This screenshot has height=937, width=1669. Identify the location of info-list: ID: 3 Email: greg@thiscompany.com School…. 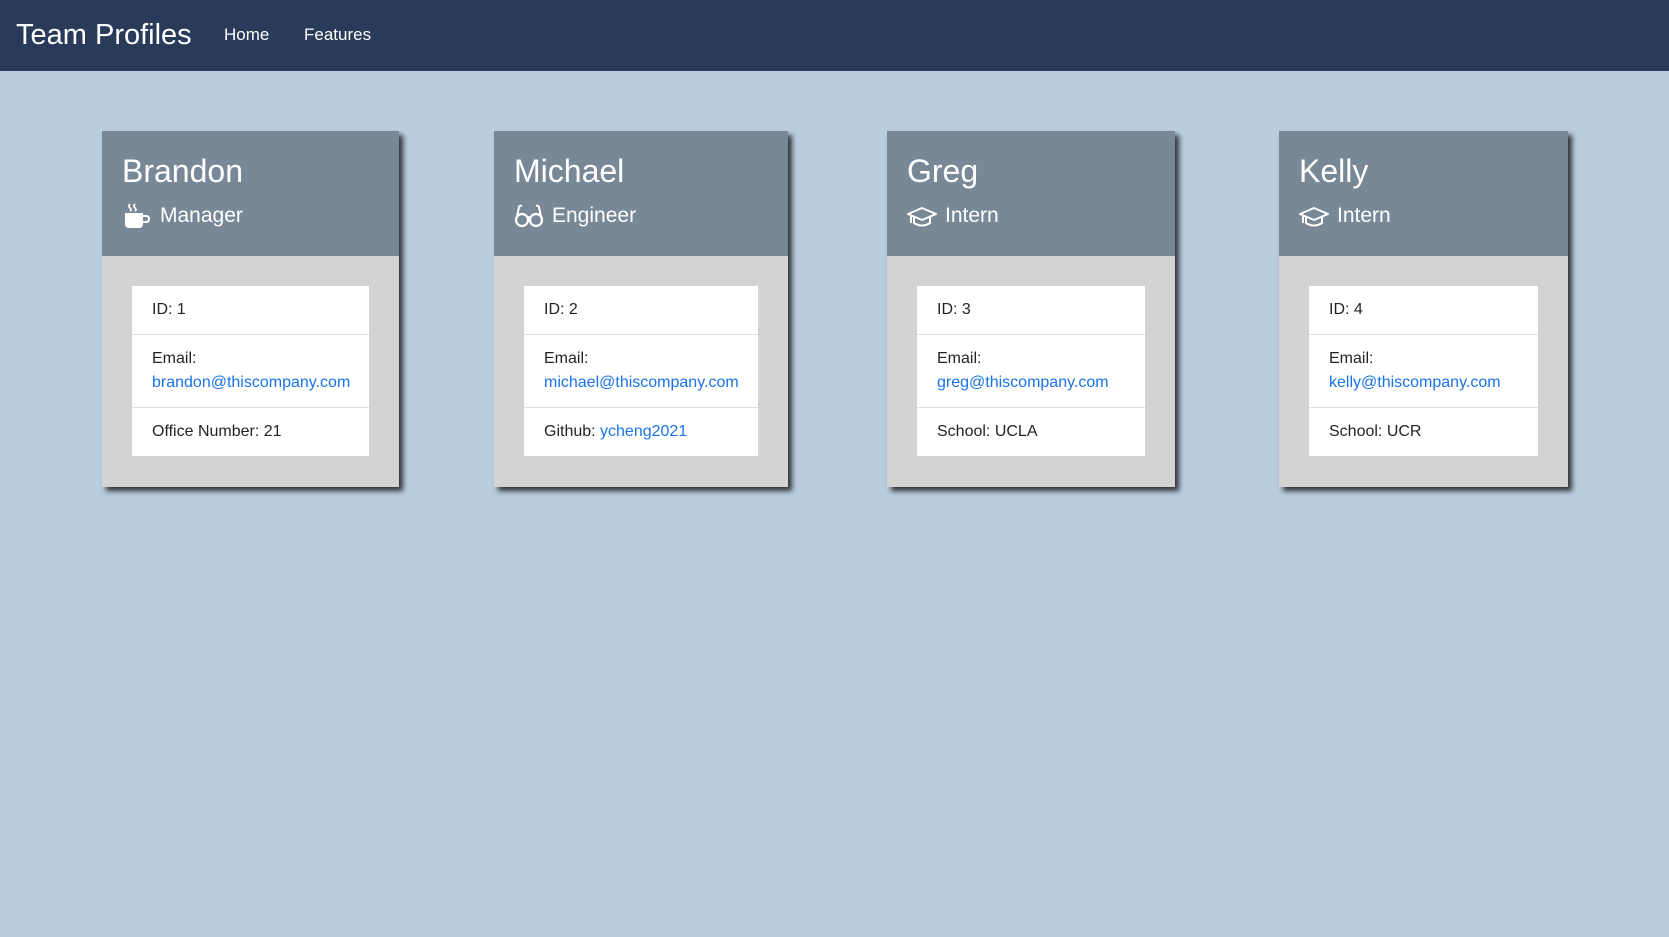
(1031, 371).